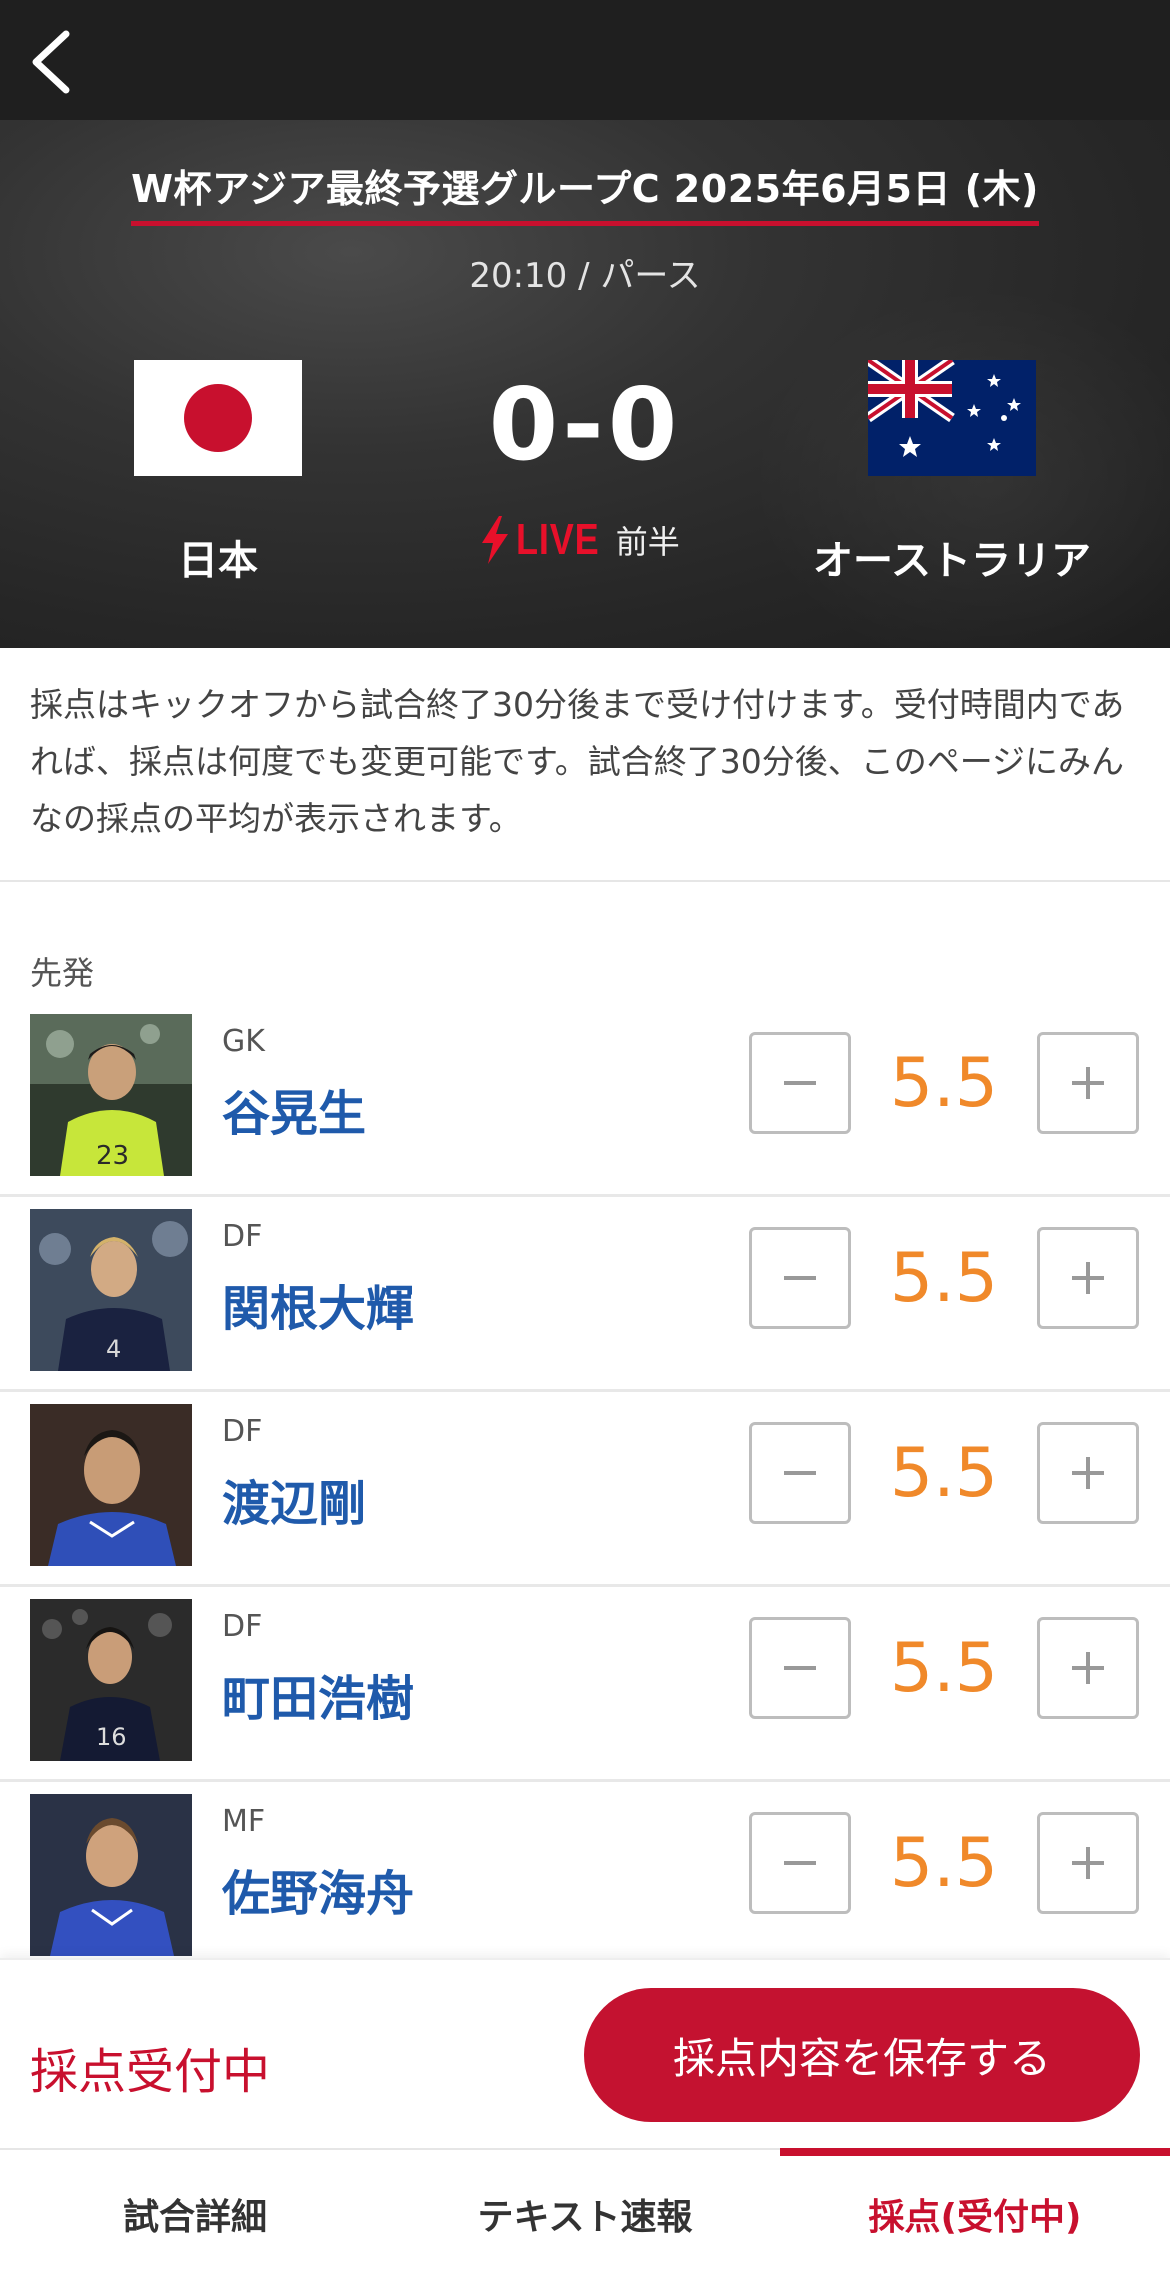  I want to click on save-ratings-button: 採点内容を保存する, so click(862, 2055).